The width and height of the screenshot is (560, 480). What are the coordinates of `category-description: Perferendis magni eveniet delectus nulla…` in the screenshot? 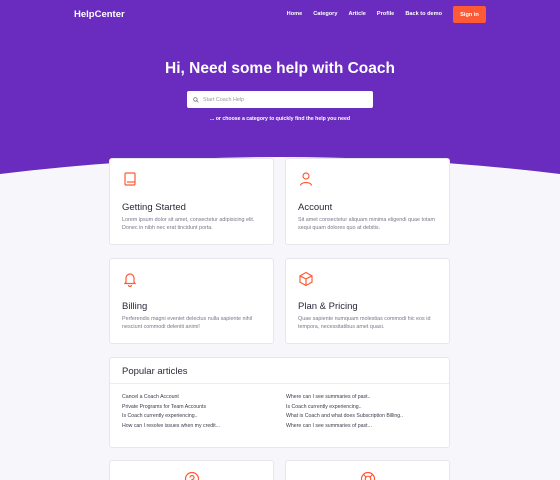 It's located at (187, 323).